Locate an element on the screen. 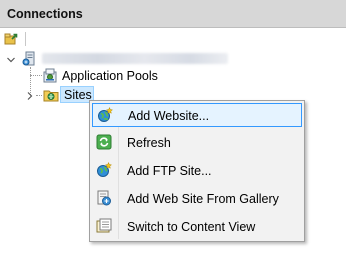  add-website-icon is located at coordinates (105, 114).